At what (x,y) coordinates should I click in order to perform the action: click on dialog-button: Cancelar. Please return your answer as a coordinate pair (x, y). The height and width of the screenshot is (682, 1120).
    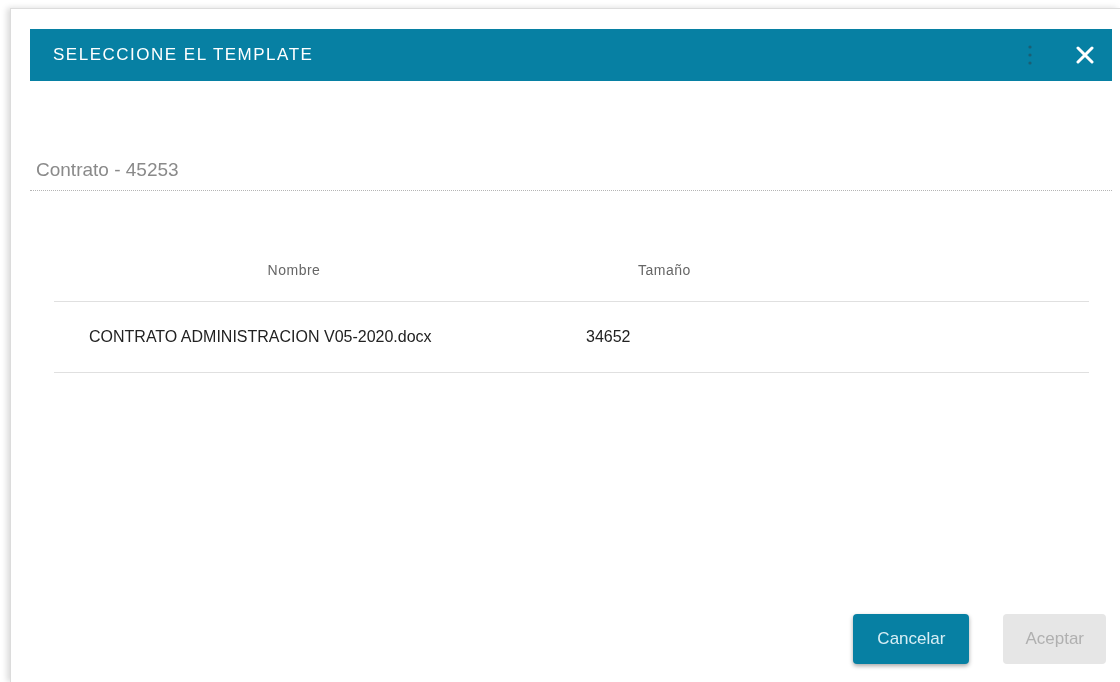
    Looking at the image, I should click on (911, 639).